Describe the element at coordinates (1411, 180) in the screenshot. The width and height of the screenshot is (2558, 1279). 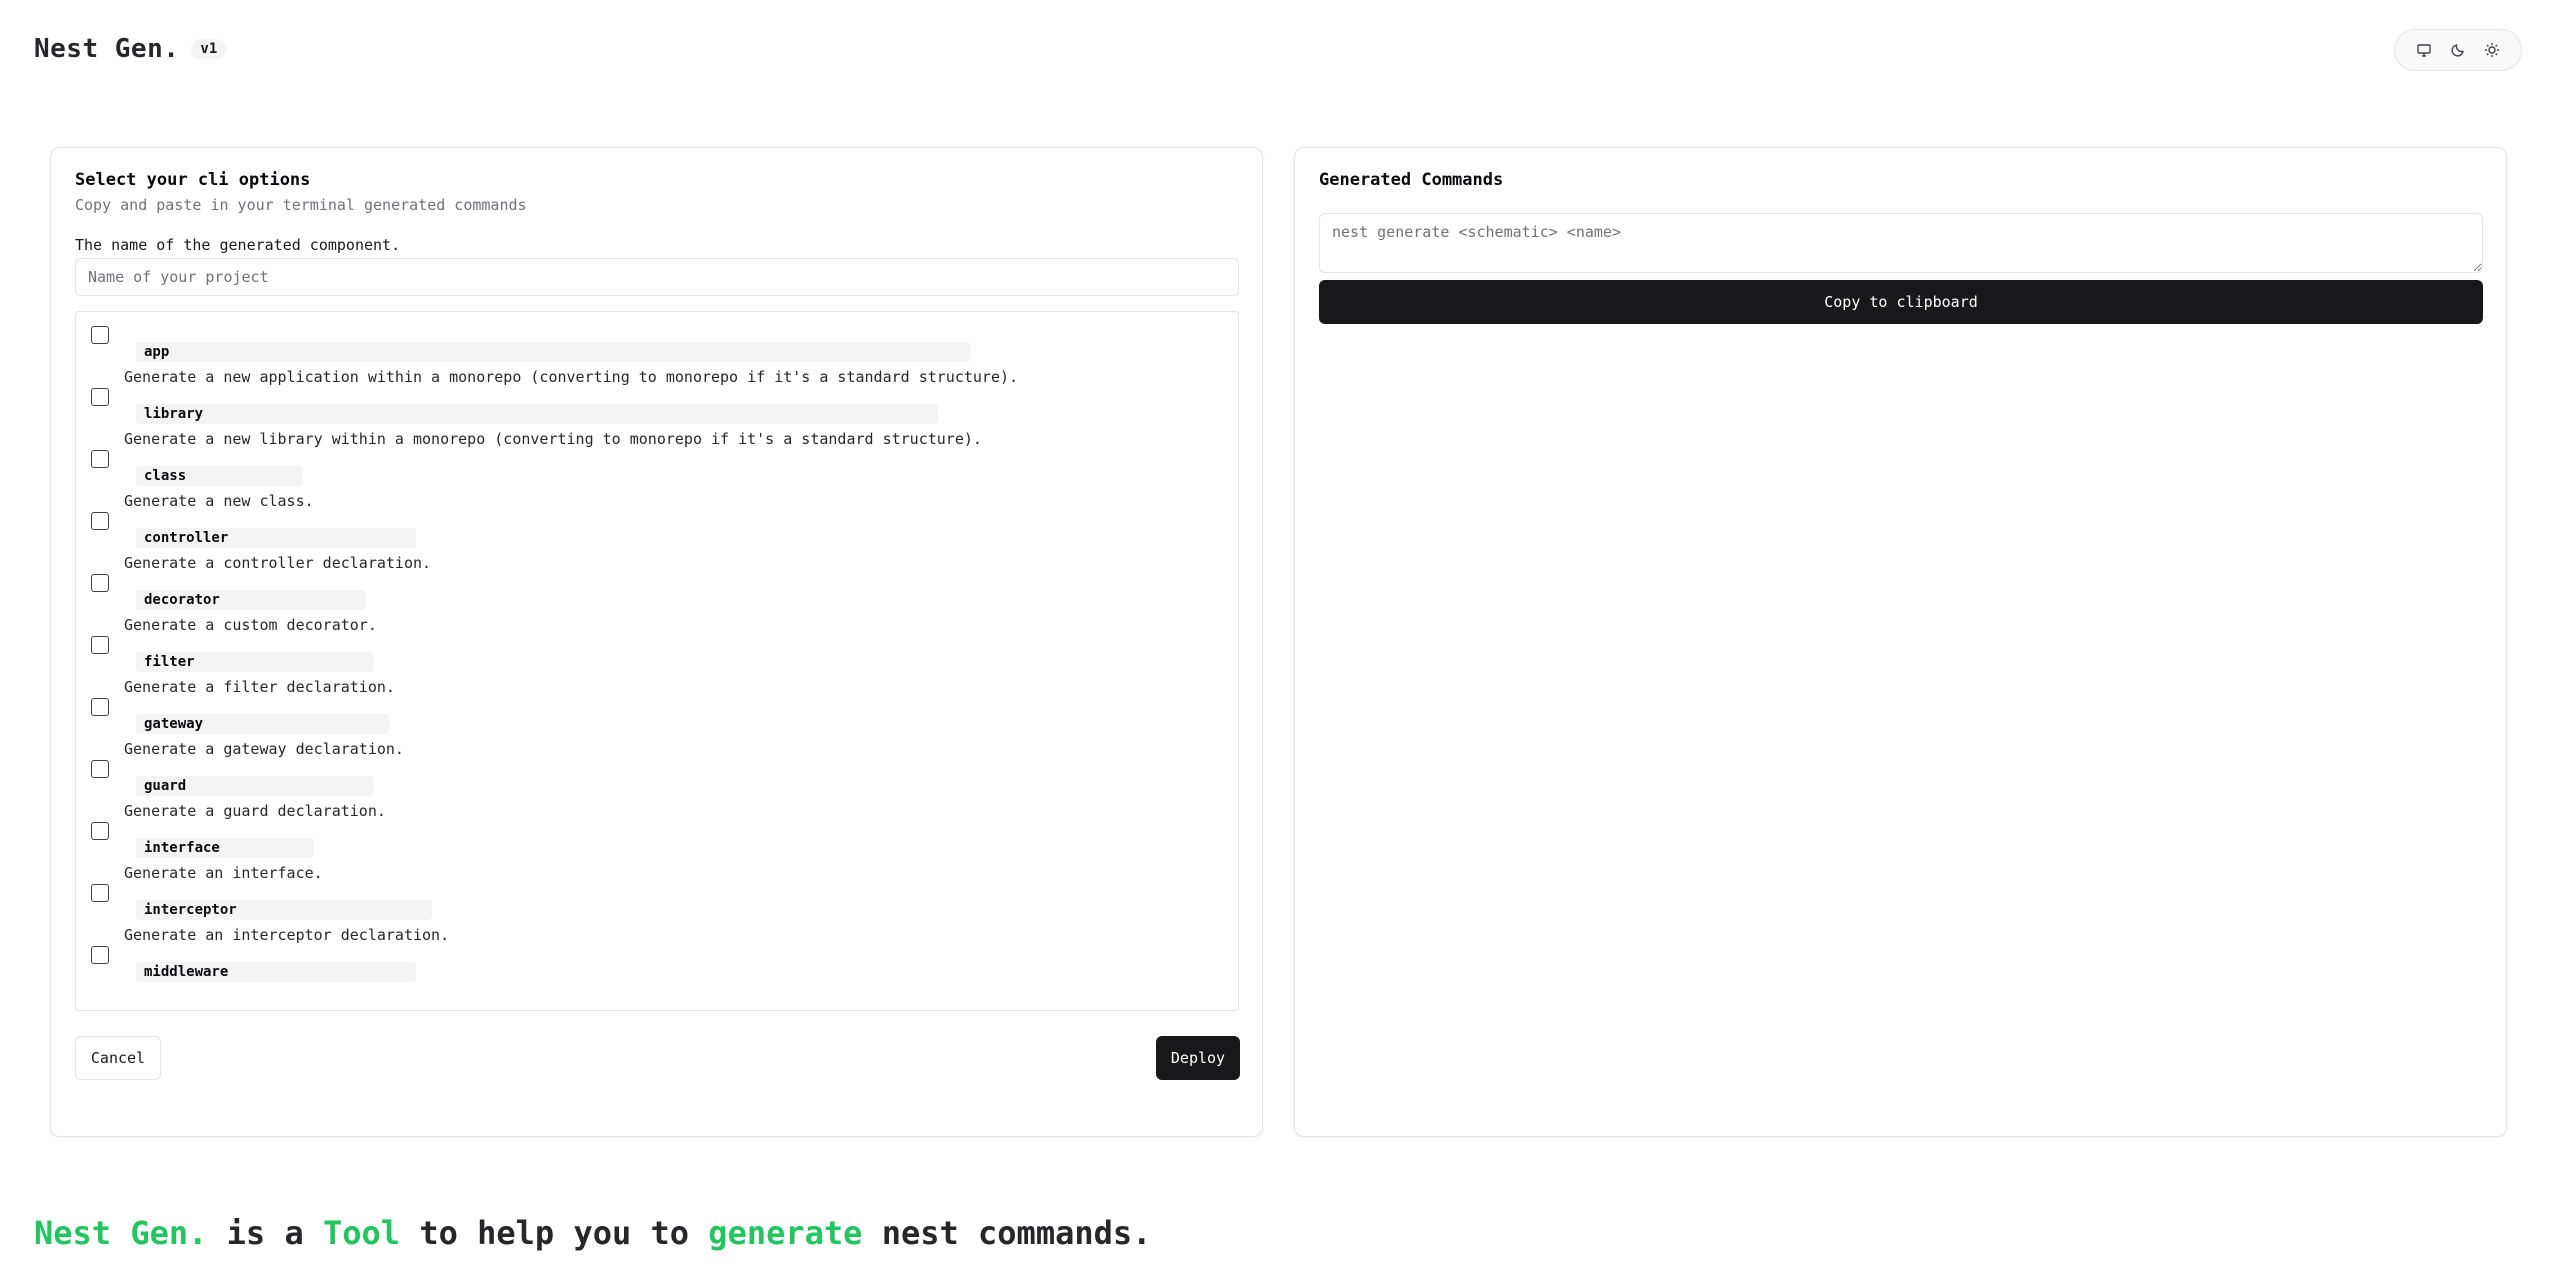
I see `card-title: Generated Commands` at that location.